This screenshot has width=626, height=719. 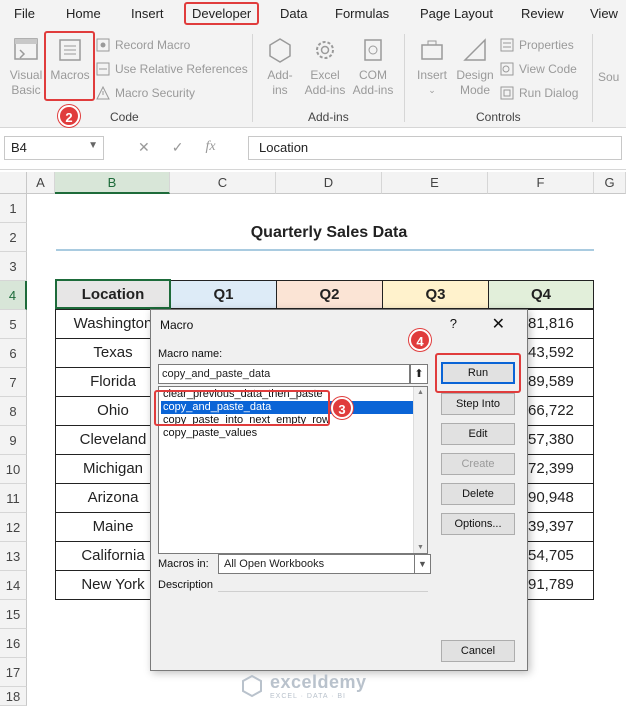 What do you see at coordinates (13, 266) in the screenshot?
I see `row-header-3: 3` at bounding box center [13, 266].